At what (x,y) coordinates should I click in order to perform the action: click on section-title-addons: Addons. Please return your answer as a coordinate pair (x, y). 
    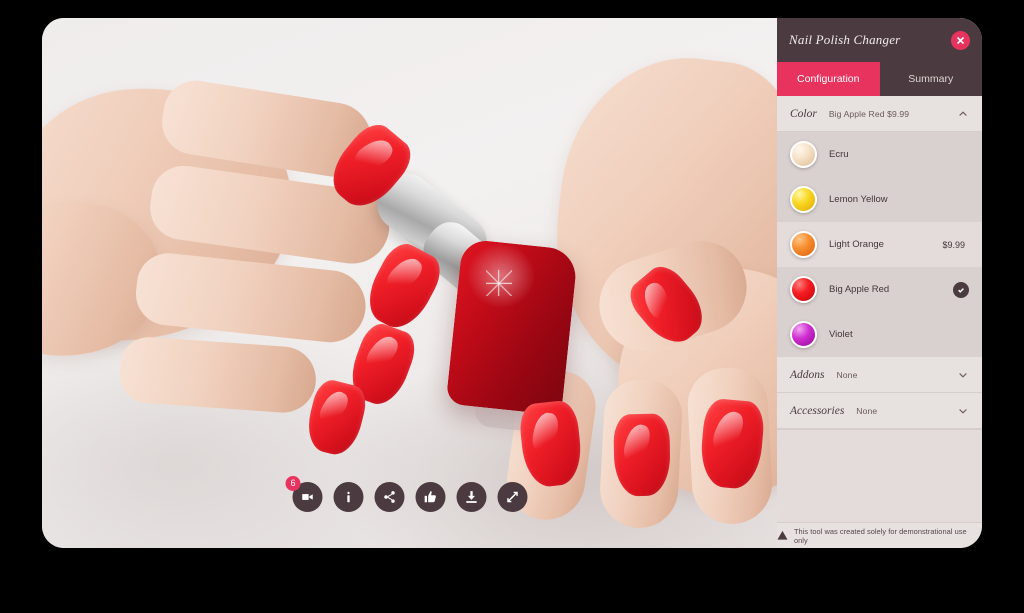
    Looking at the image, I should click on (807, 374).